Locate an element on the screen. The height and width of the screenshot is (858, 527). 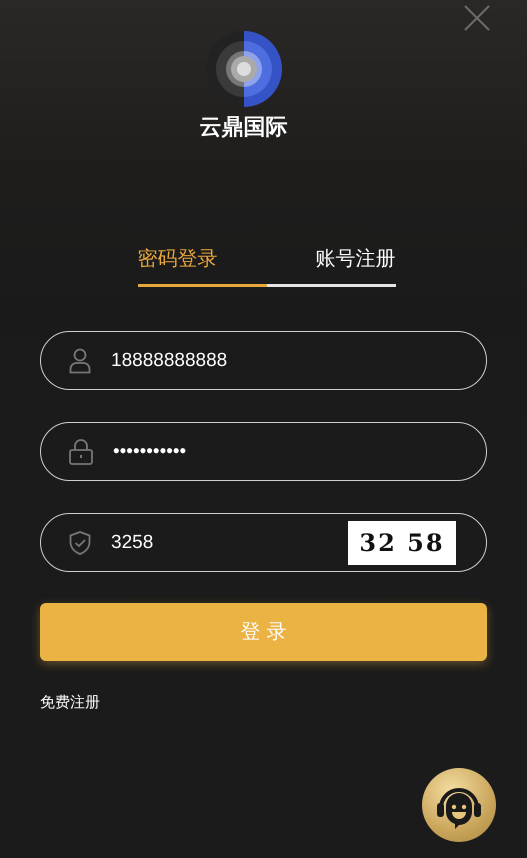
input-field: ••••••••••• is located at coordinates (263, 452).